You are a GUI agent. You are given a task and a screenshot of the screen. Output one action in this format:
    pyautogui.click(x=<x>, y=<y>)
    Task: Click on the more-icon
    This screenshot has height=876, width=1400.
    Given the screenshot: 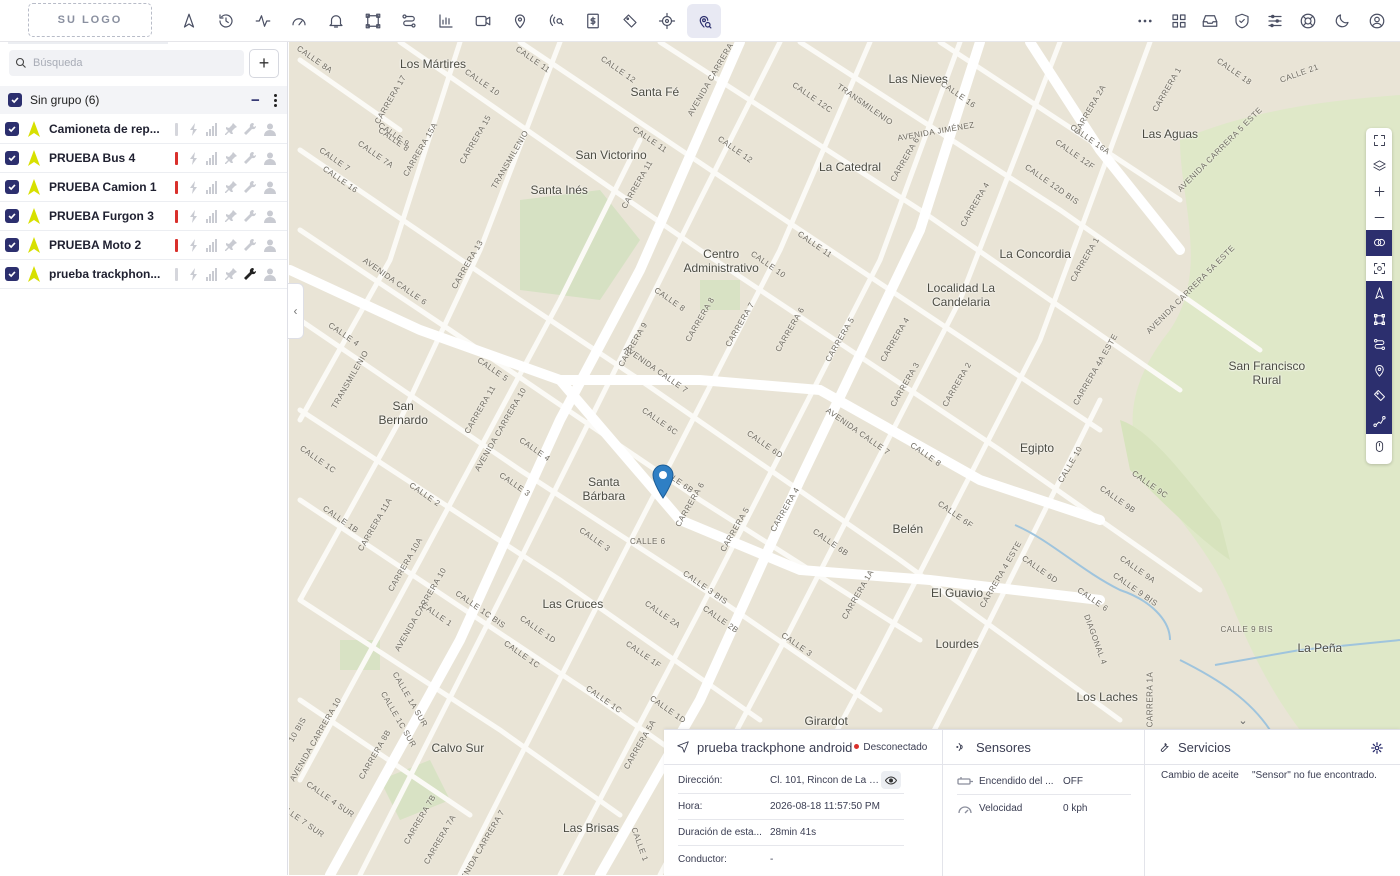 What is the action you would take?
    pyautogui.click(x=1145, y=21)
    